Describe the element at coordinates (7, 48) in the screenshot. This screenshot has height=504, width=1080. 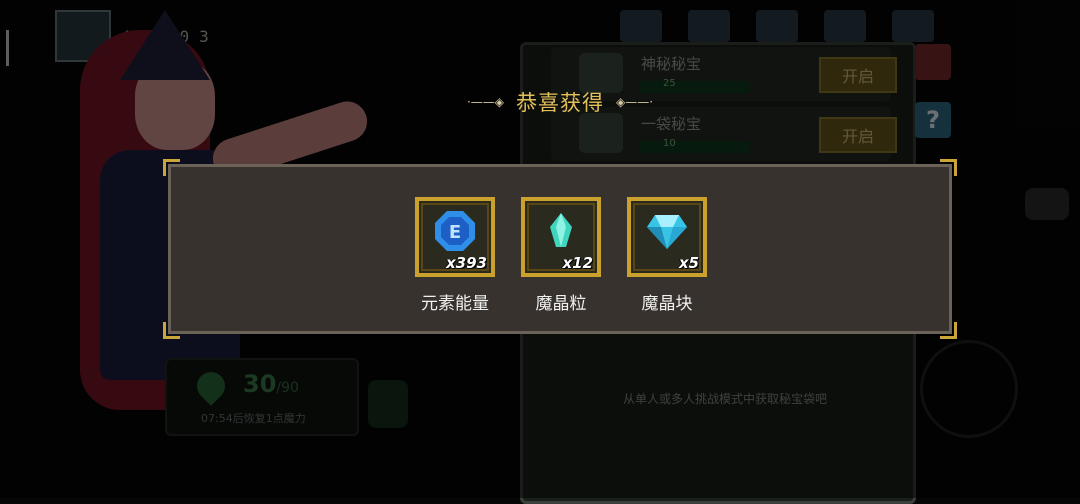
I see `edge-indicator` at that location.